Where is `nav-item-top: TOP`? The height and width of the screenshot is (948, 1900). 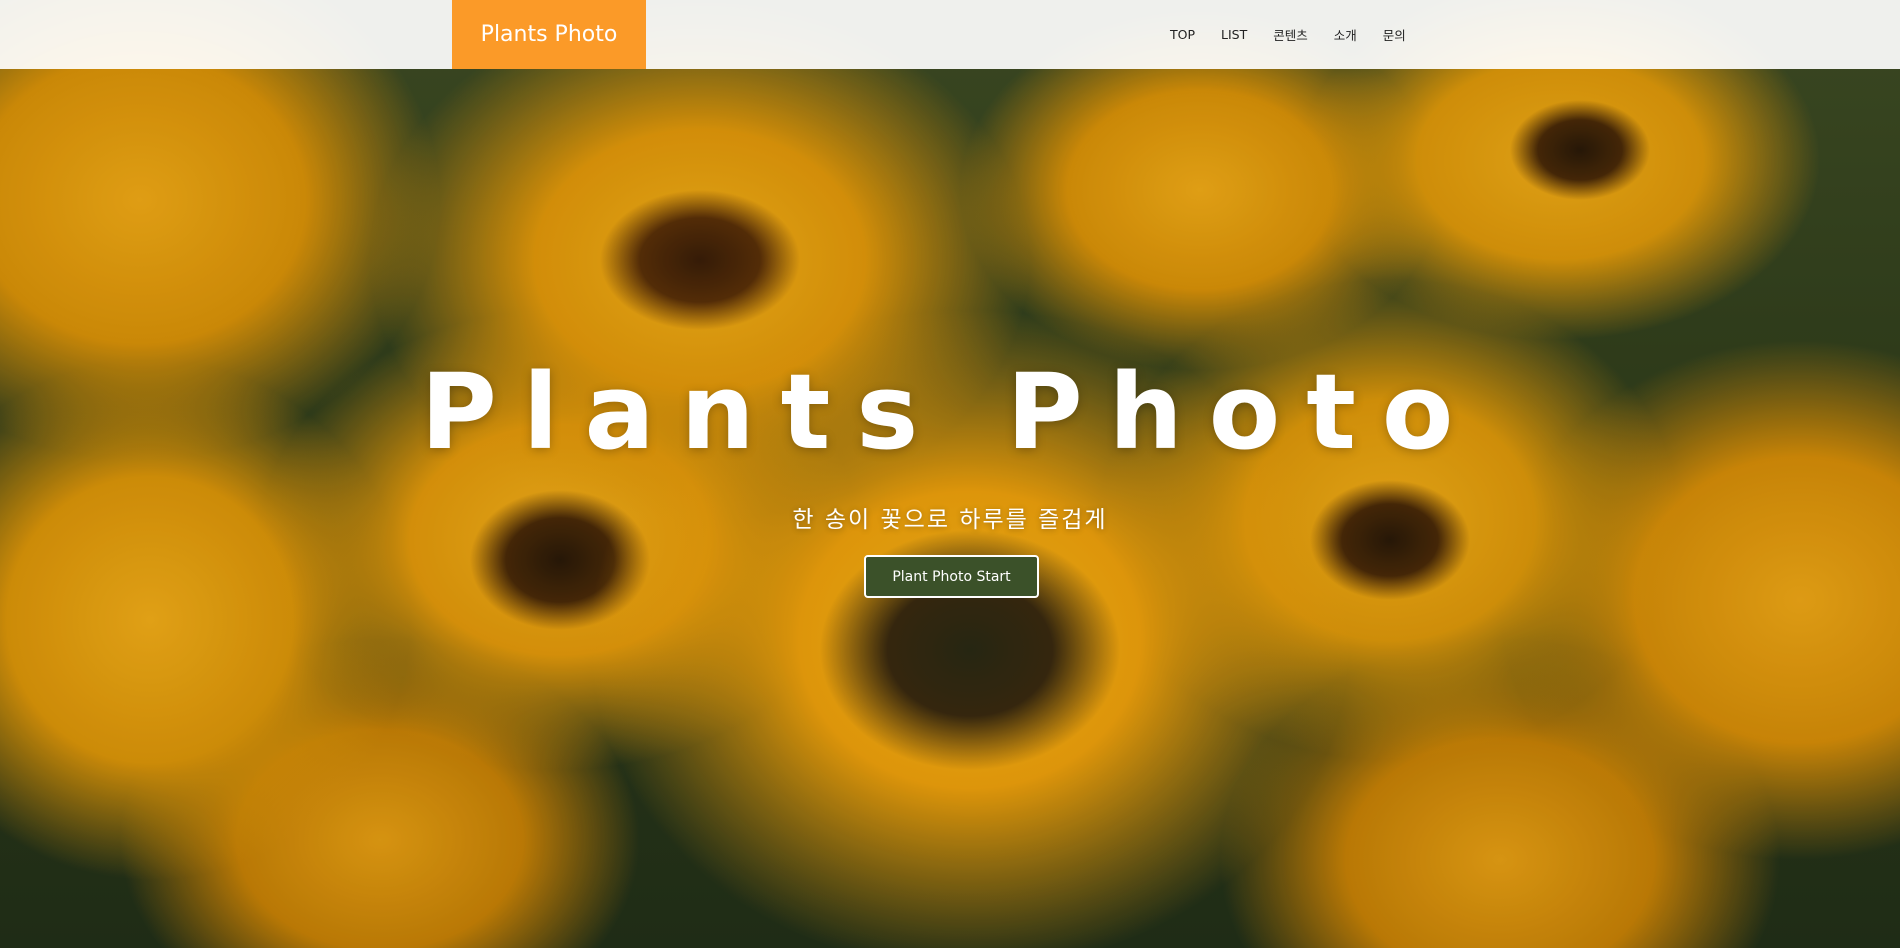 nav-item-top: TOP is located at coordinates (1182, 34).